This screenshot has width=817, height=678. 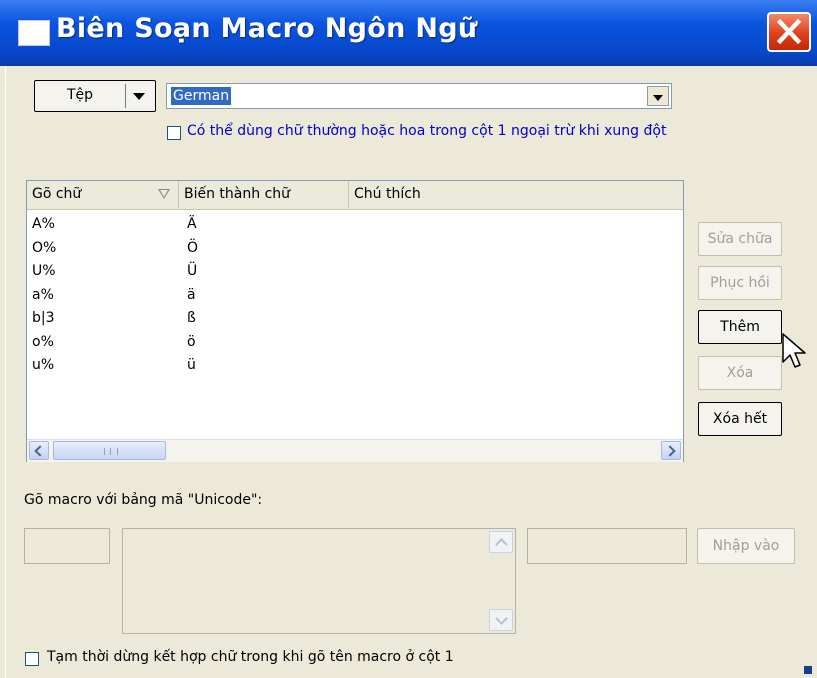 I want to click on cell-output: ä, so click(x=191, y=294).